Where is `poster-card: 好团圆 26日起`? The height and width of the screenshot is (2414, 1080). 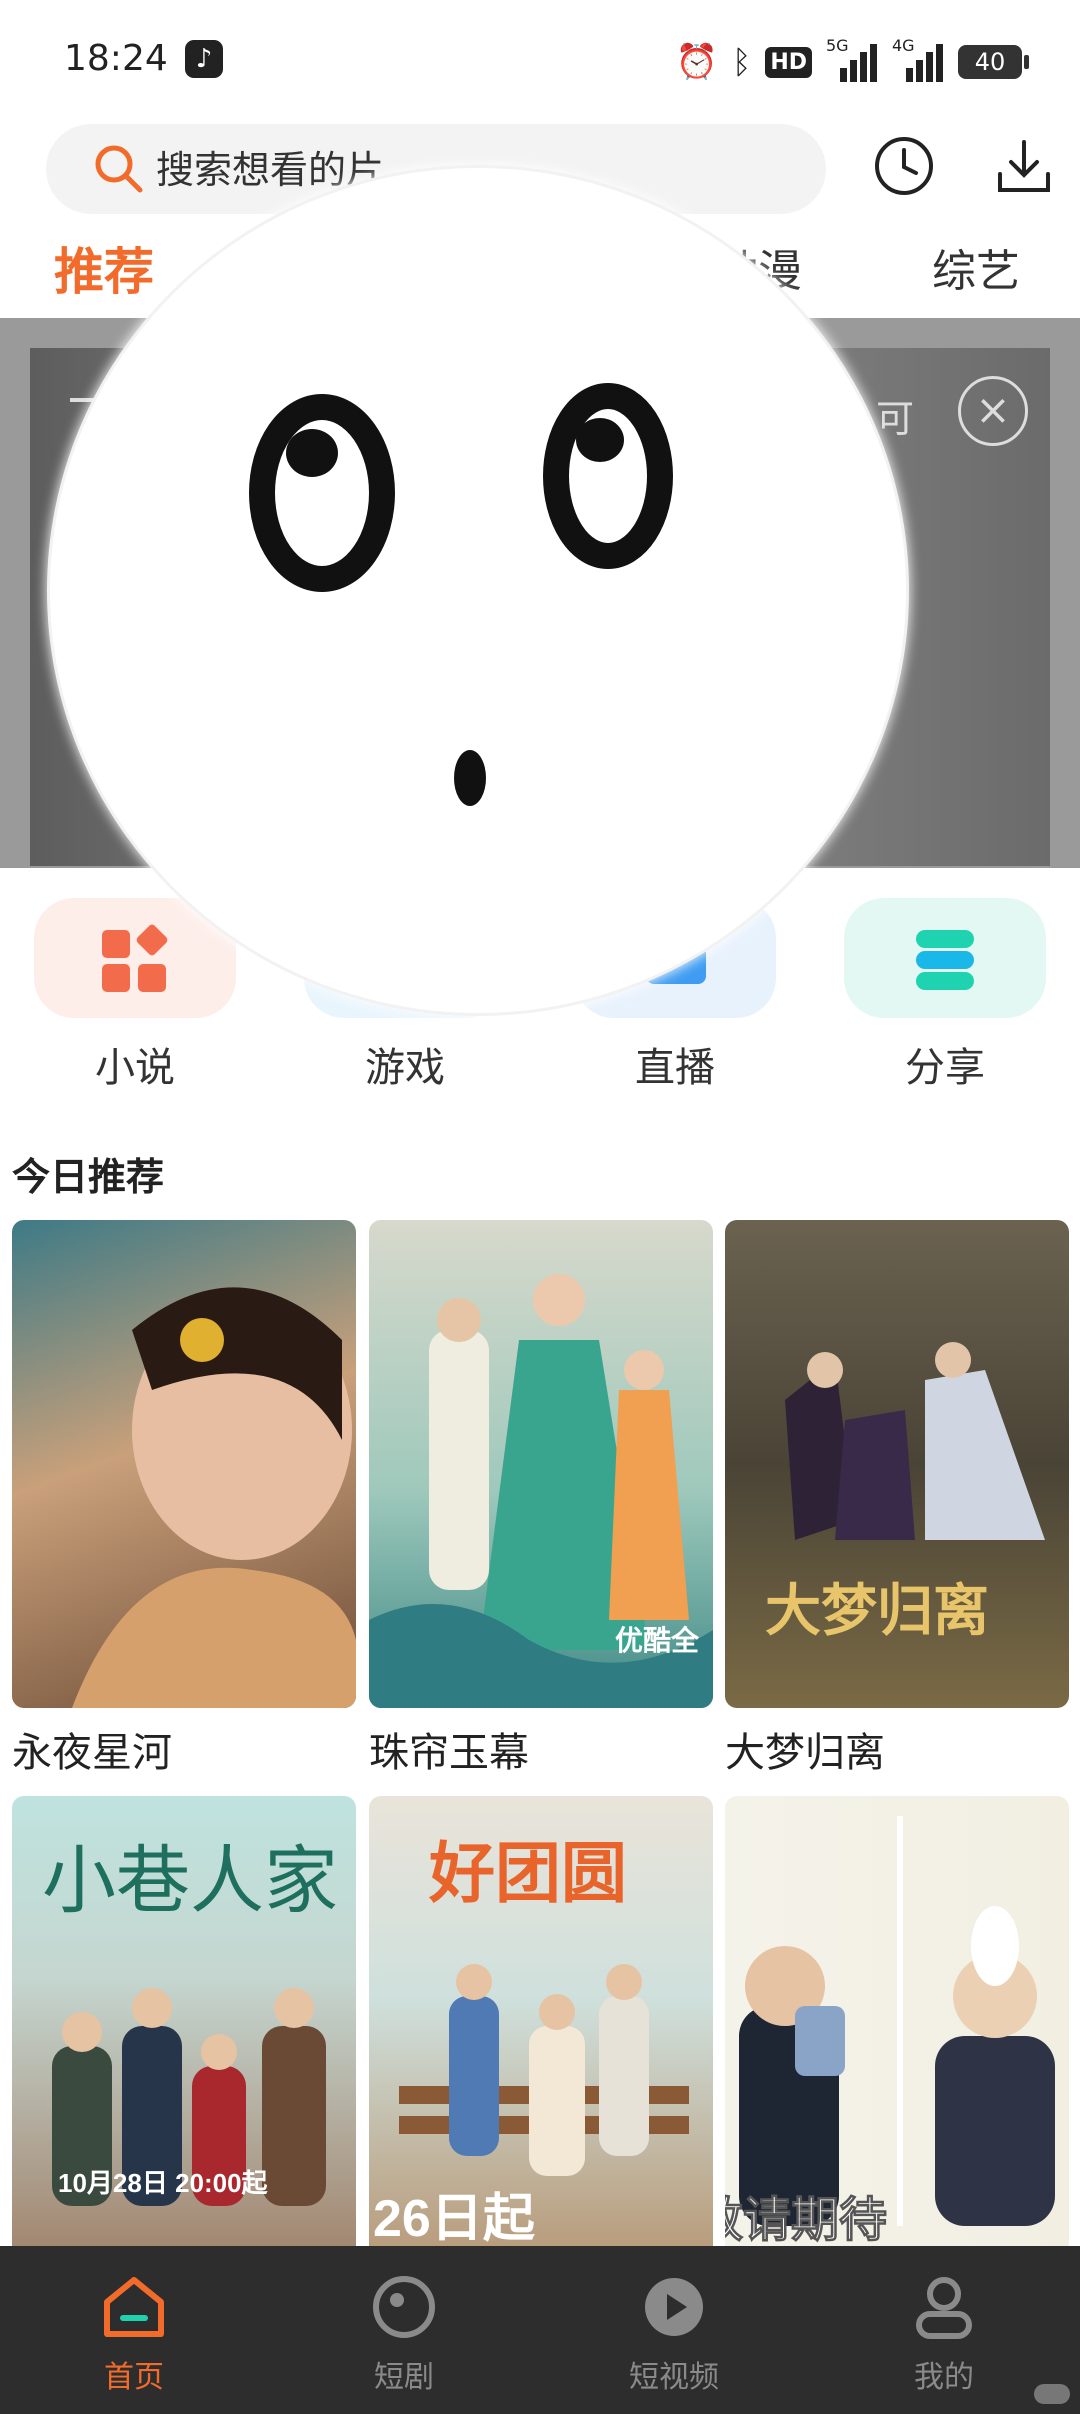 poster-card: 好团圆 26日起 is located at coordinates (541, 2021).